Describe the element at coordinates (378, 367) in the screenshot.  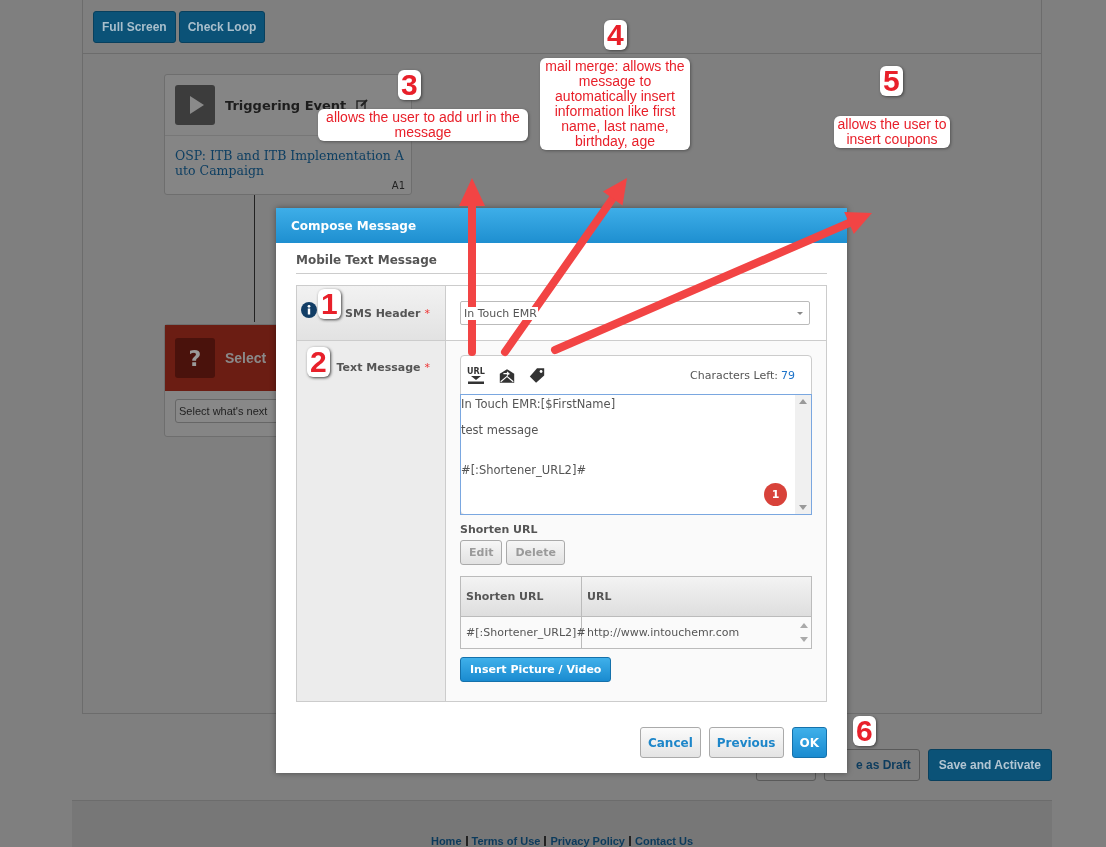
I see `field-label: Text Message` at that location.